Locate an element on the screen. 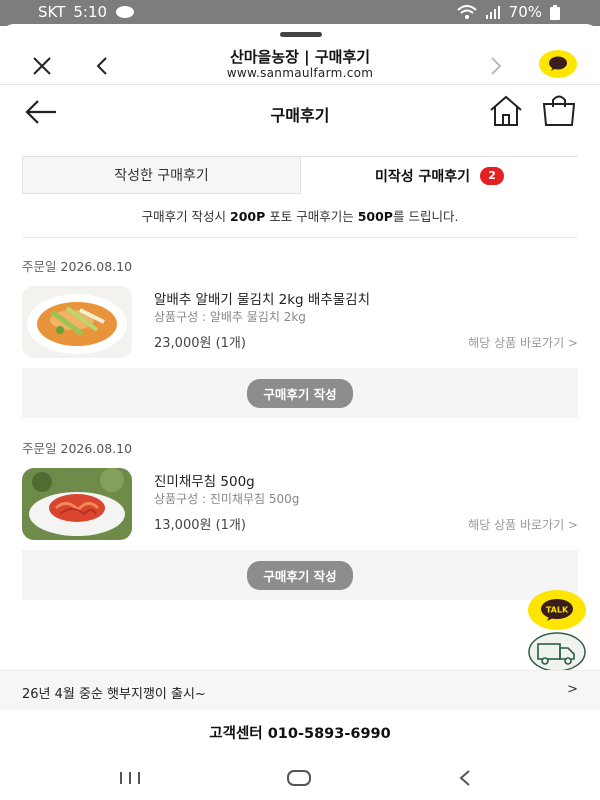 The image size is (600, 800). product-config: 상품구성 : 진미채무침 500g is located at coordinates (227, 499).